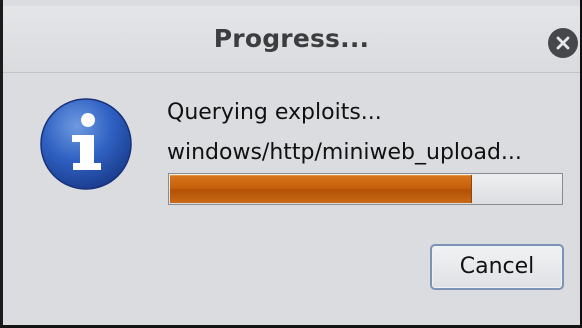 This screenshot has height=328, width=582. Describe the element at coordinates (86, 144) in the screenshot. I see `info-icon` at that location.